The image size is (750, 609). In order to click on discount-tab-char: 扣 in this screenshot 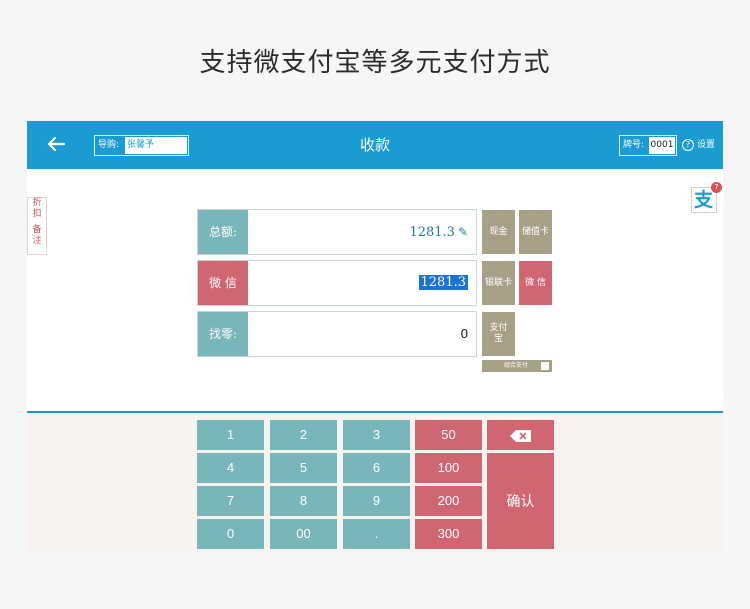, I will do `click(37, 214)`.